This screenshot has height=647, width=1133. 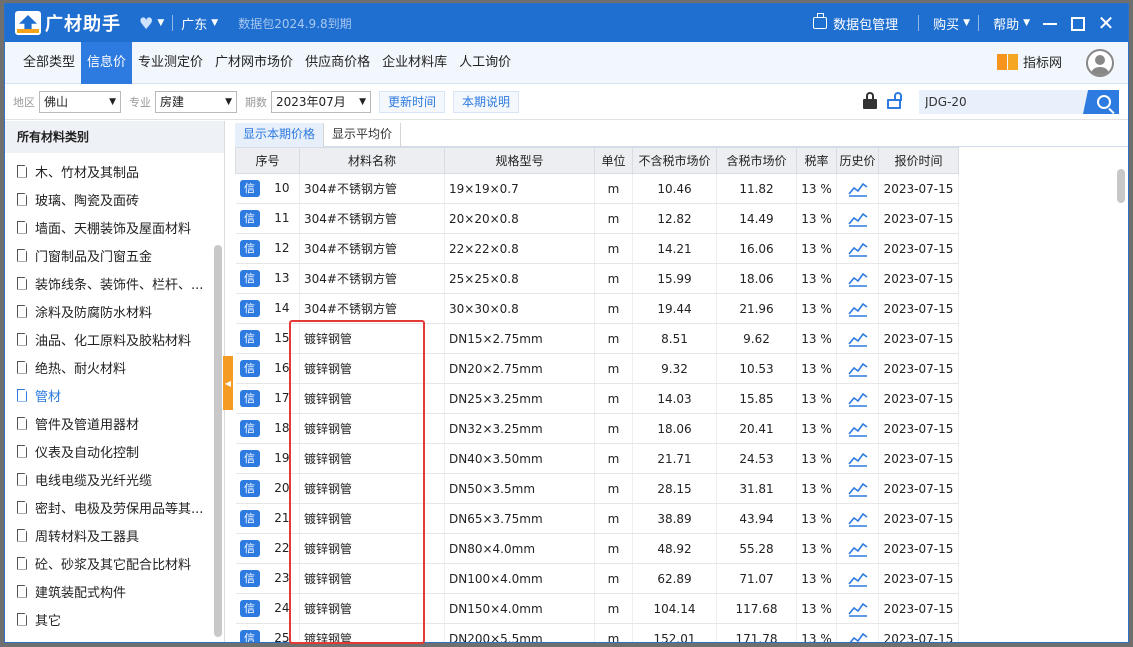 I want to click on close-button: ✕, so click(x=1106, y=23).